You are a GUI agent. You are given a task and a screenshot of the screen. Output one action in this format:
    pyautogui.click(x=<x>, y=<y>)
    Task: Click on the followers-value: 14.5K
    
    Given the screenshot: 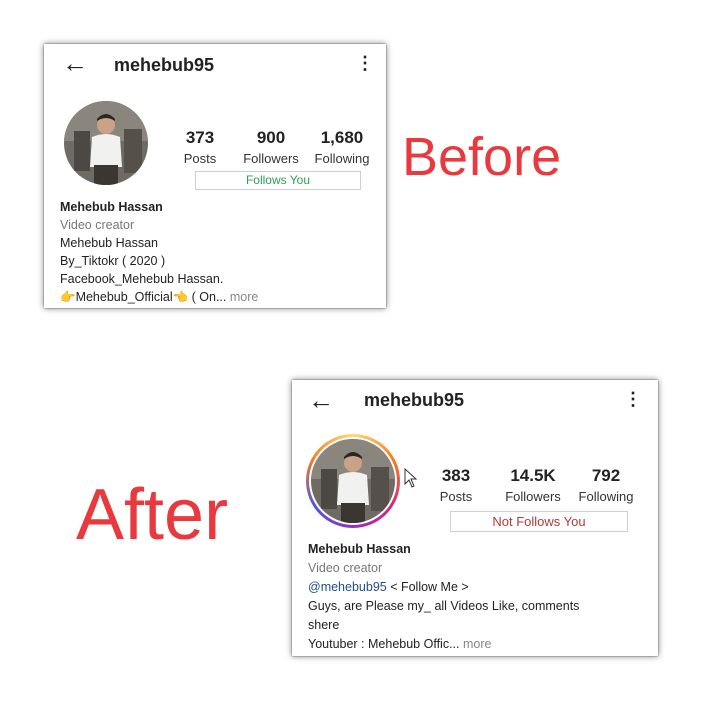 What is the action you would take?
    pyautogui.click(x=533, y=475)
    